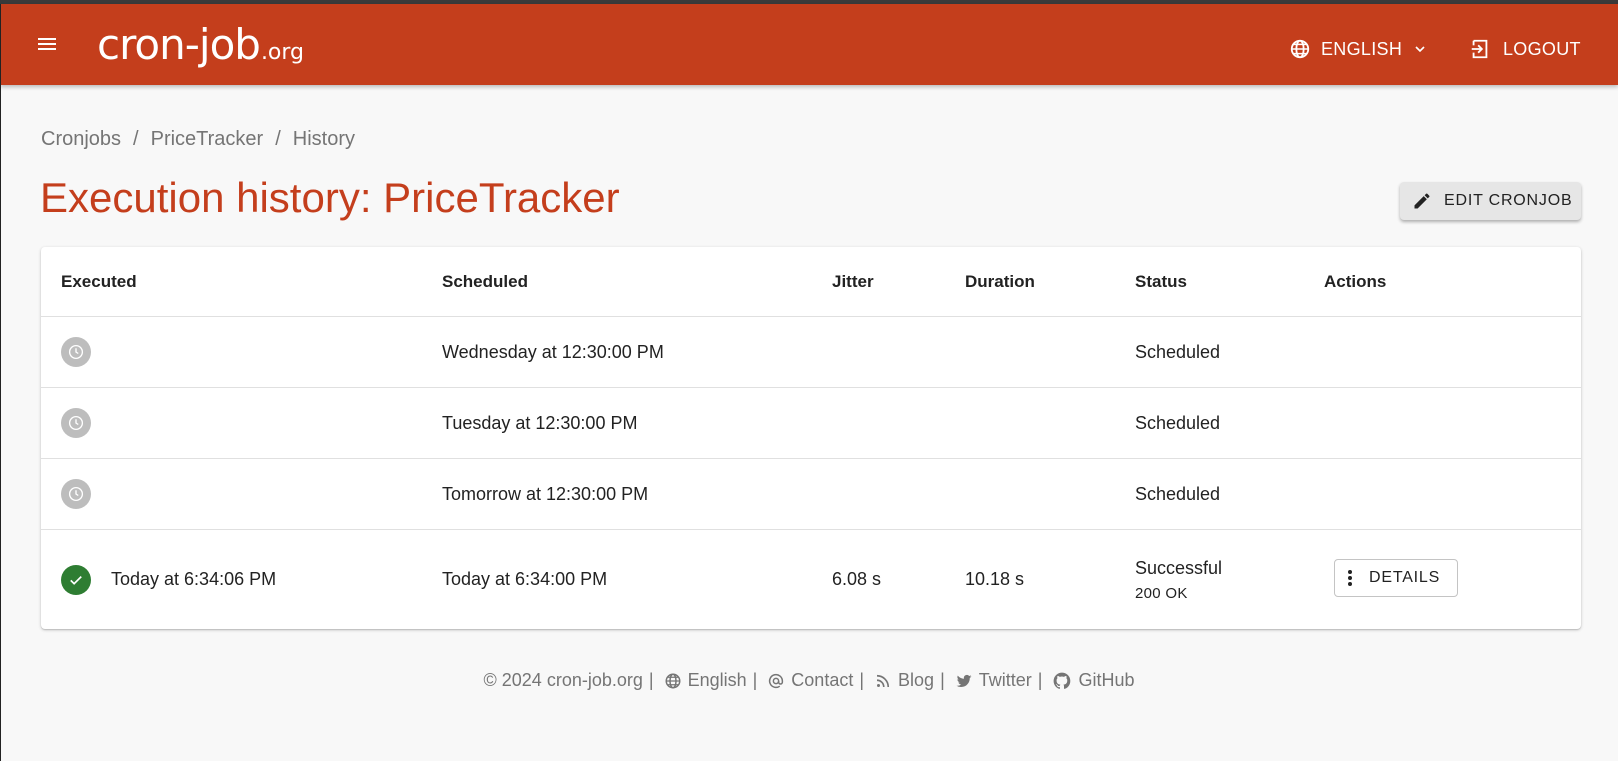 The image size is (1618, 761). I want to click on column-header-executed: Executed, so click(99, 281).